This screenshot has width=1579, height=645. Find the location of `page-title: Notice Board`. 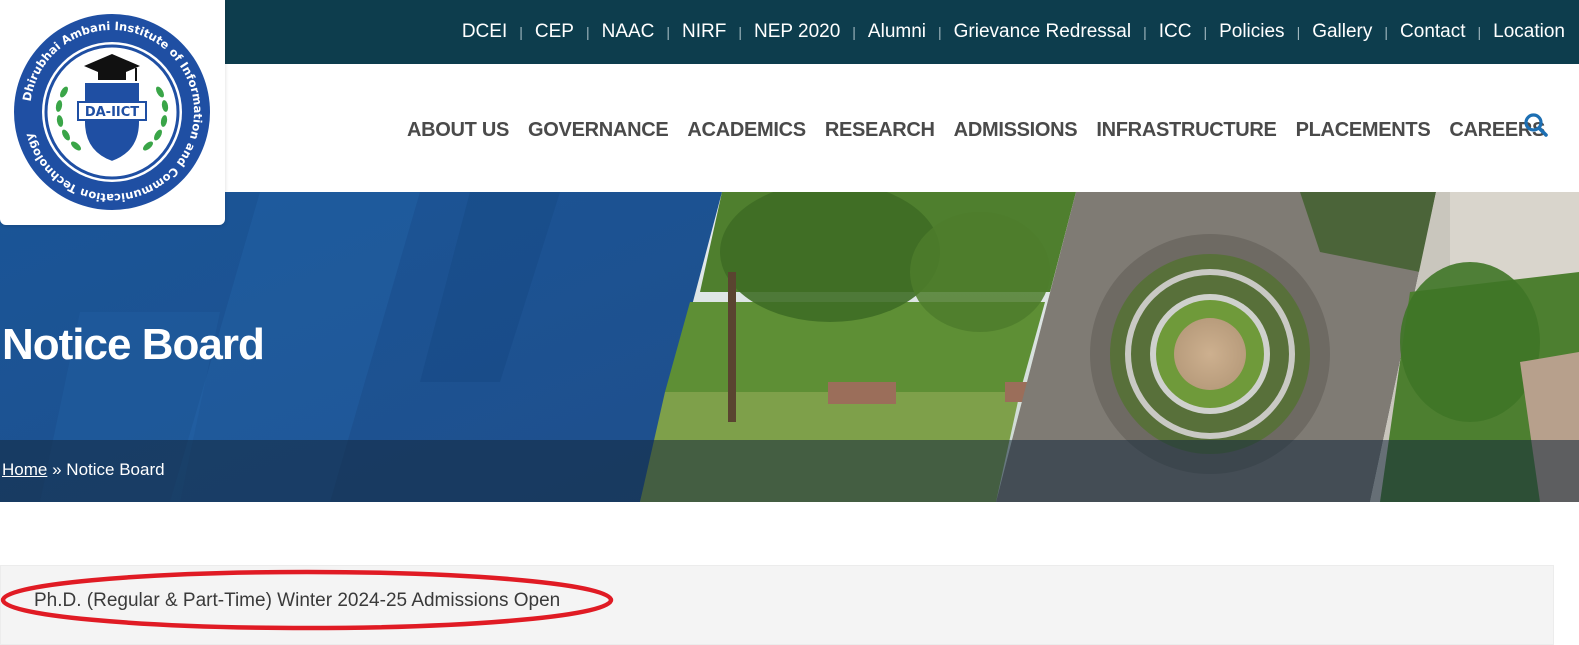

page-title: Notice Board is located at coordinates (133, 344).